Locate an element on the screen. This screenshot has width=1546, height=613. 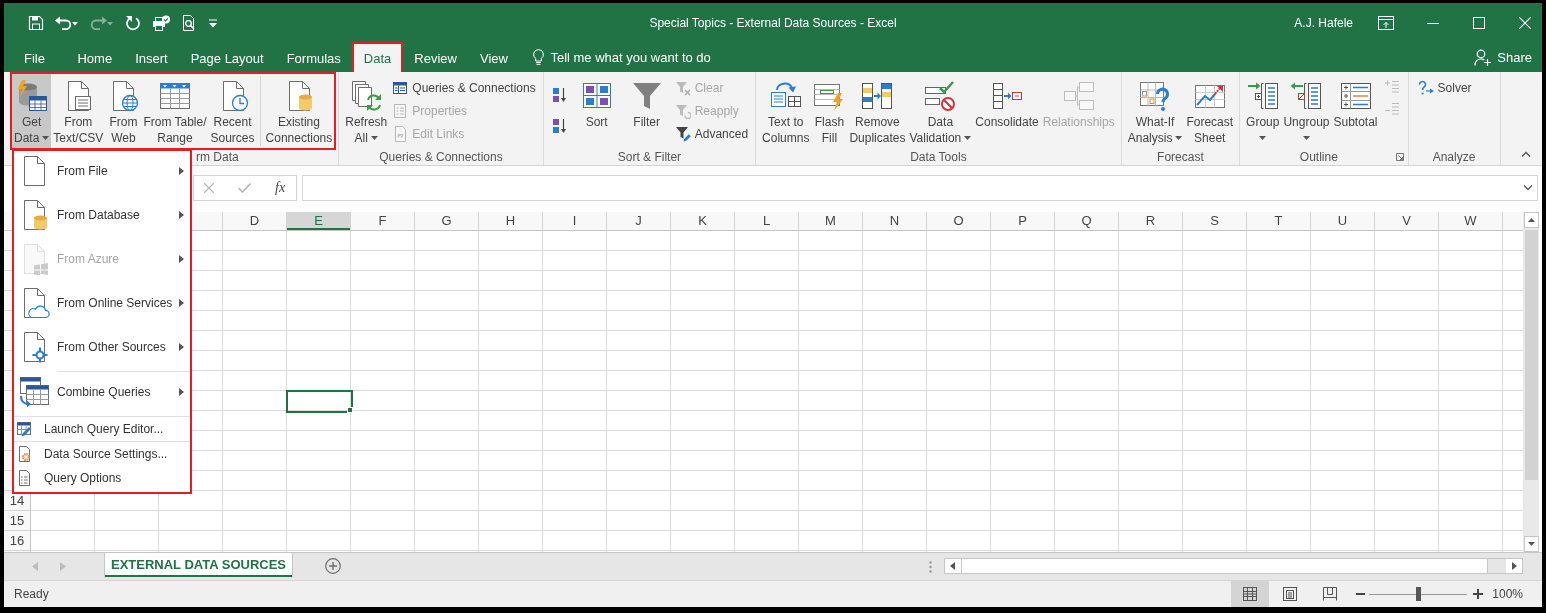
normal-view-icon is located at coordinates (1250, 594).